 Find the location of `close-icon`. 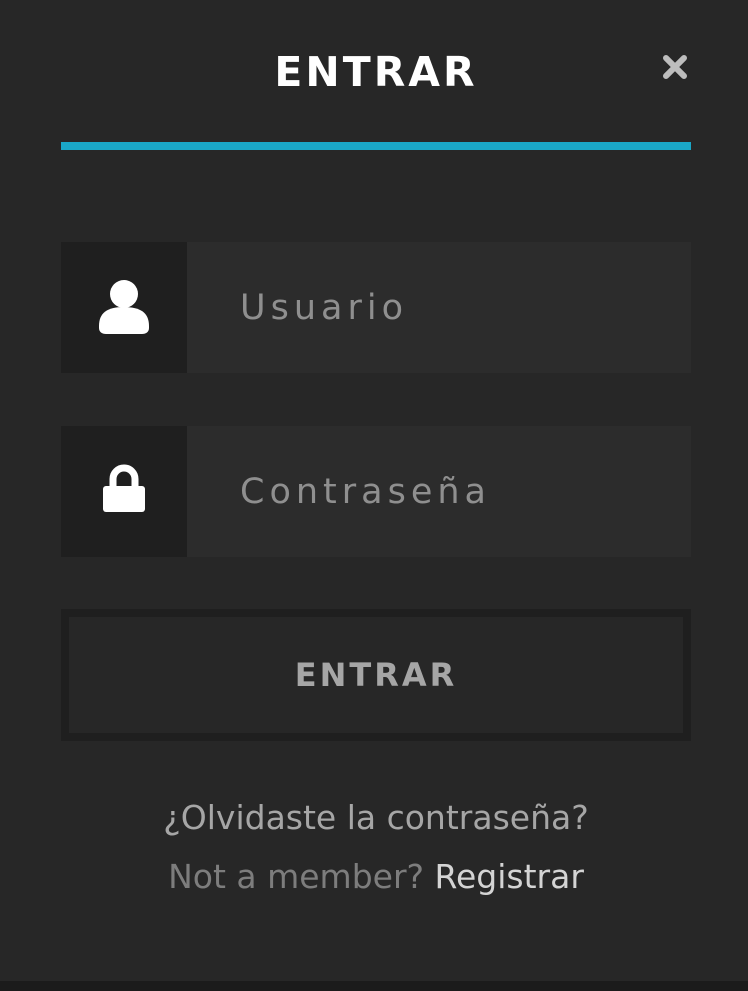

close-icon is located at coordinates (675, 67).